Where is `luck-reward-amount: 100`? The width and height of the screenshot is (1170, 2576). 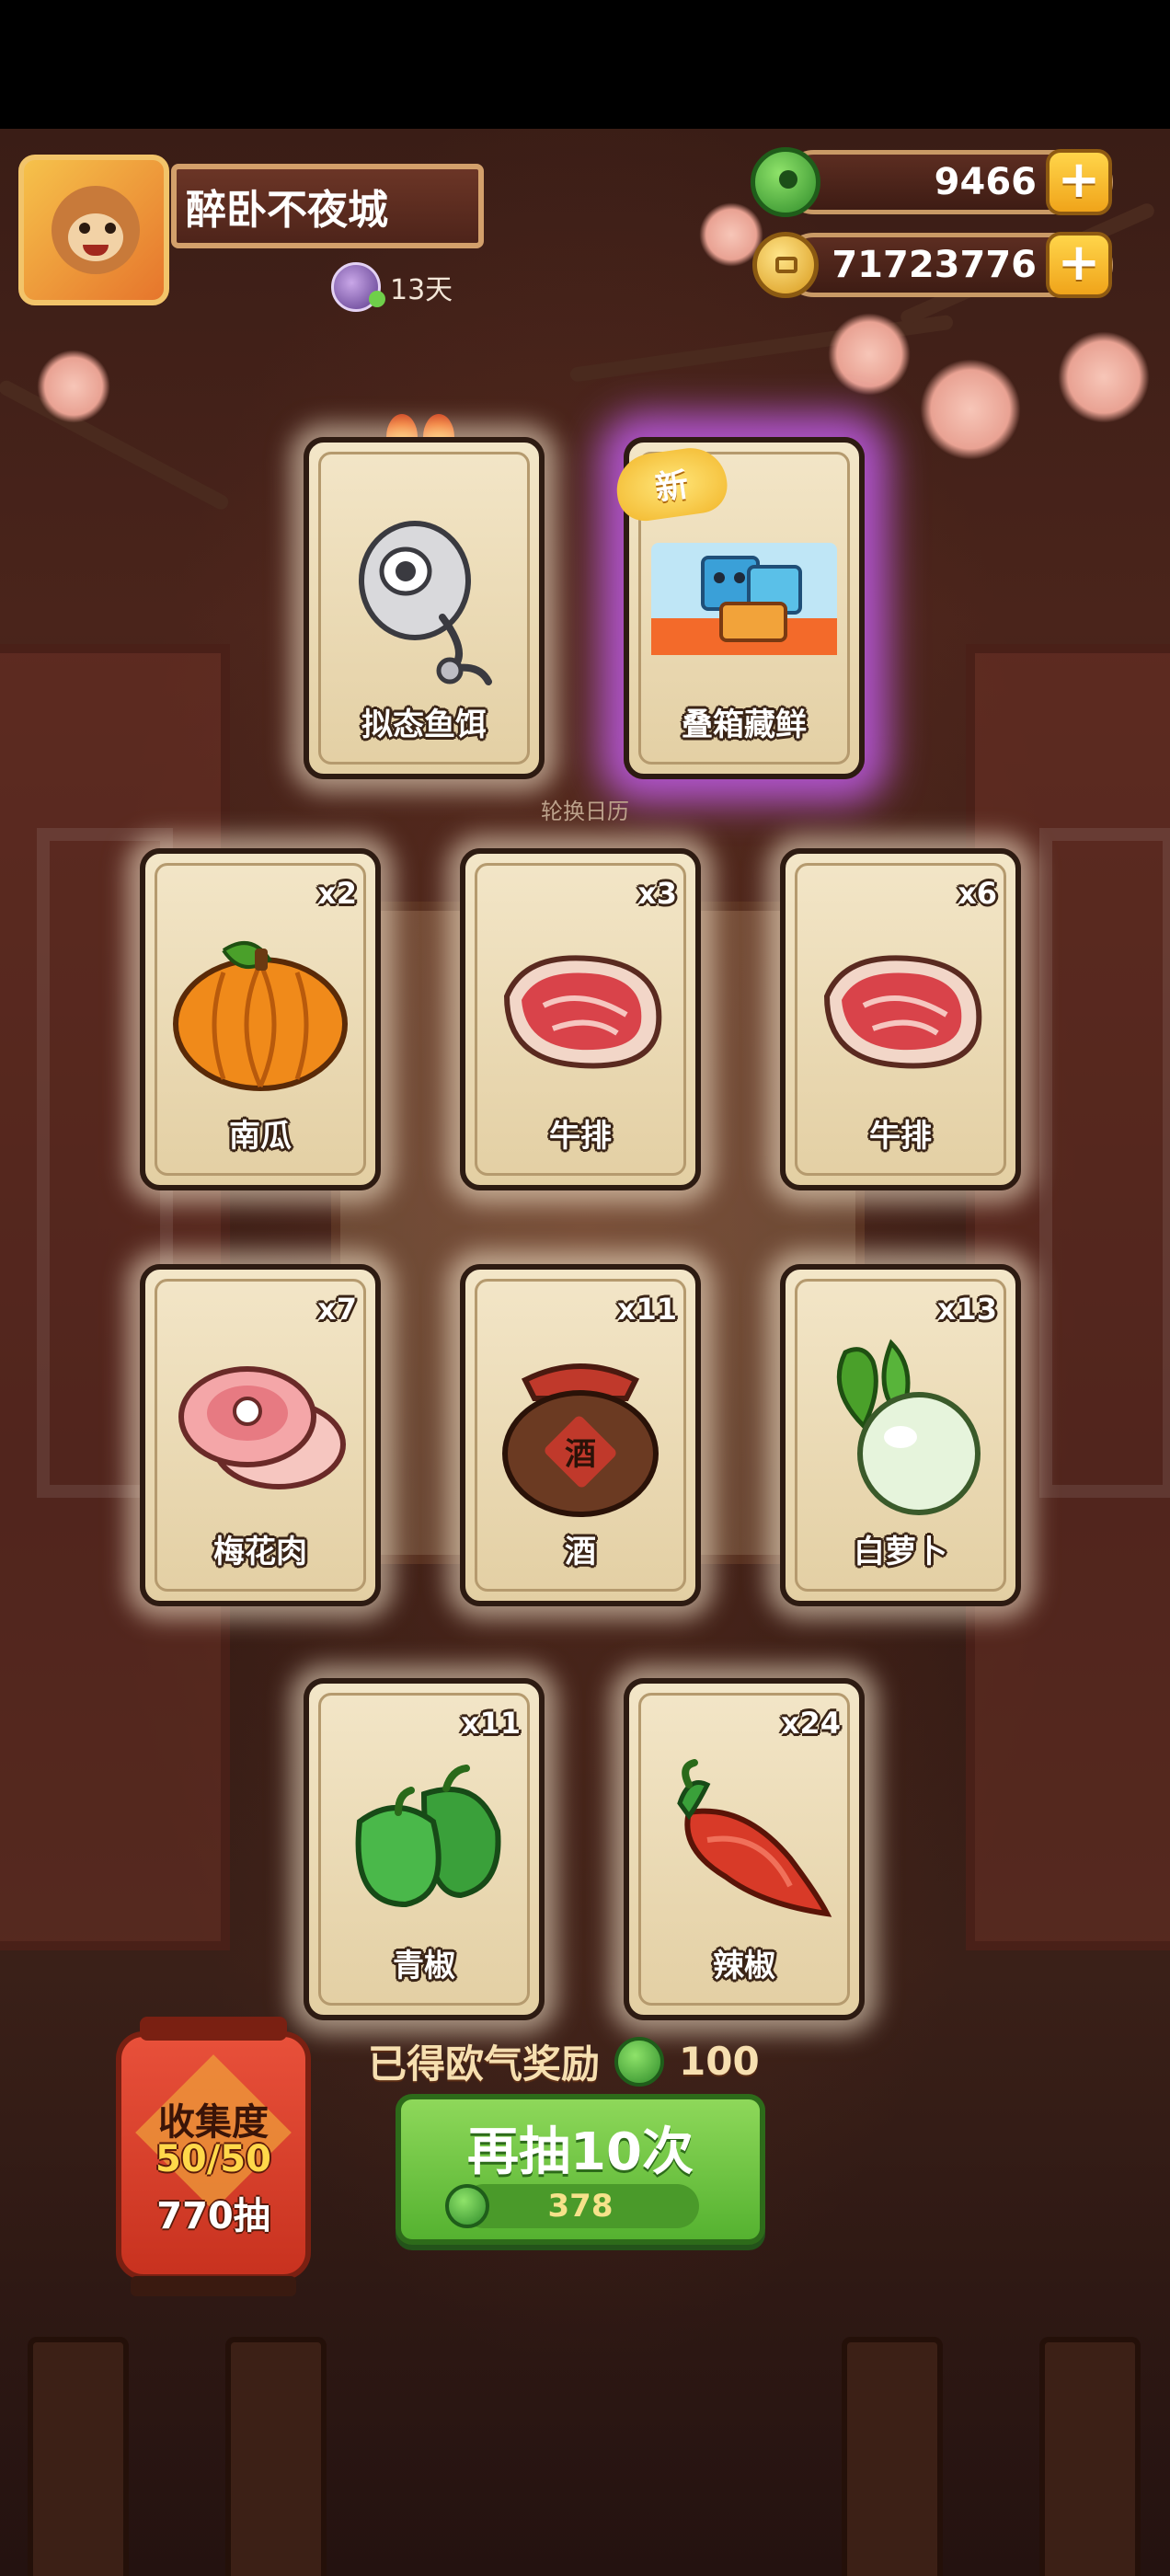
luck-reward-amount: 100 is located at coordinates (719, 2061).